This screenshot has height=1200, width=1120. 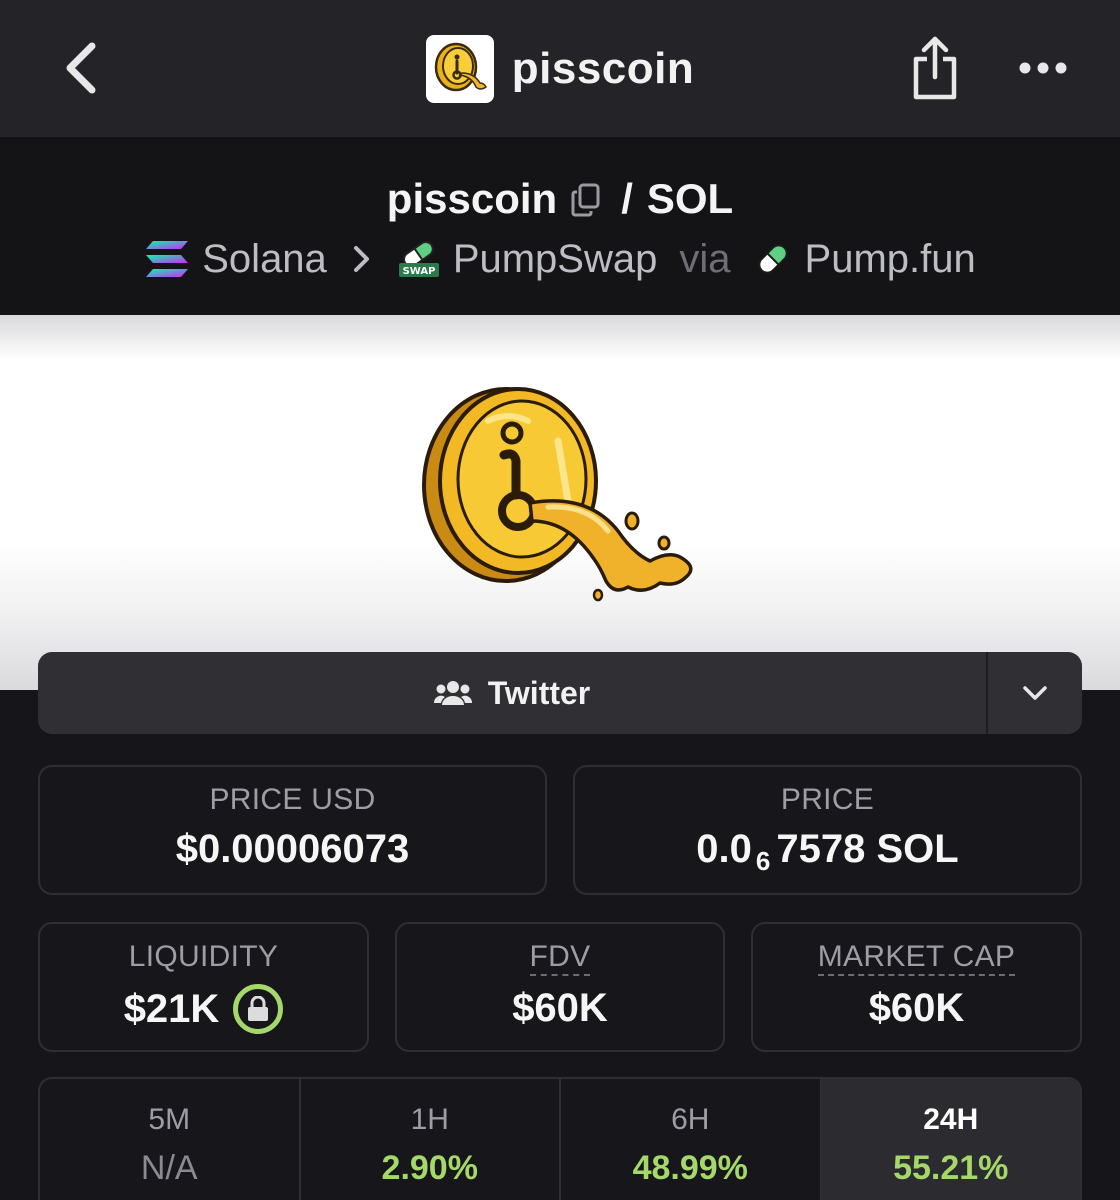 I want to click on mcap-label: MARKET CAP, so click(x=916, y=958).